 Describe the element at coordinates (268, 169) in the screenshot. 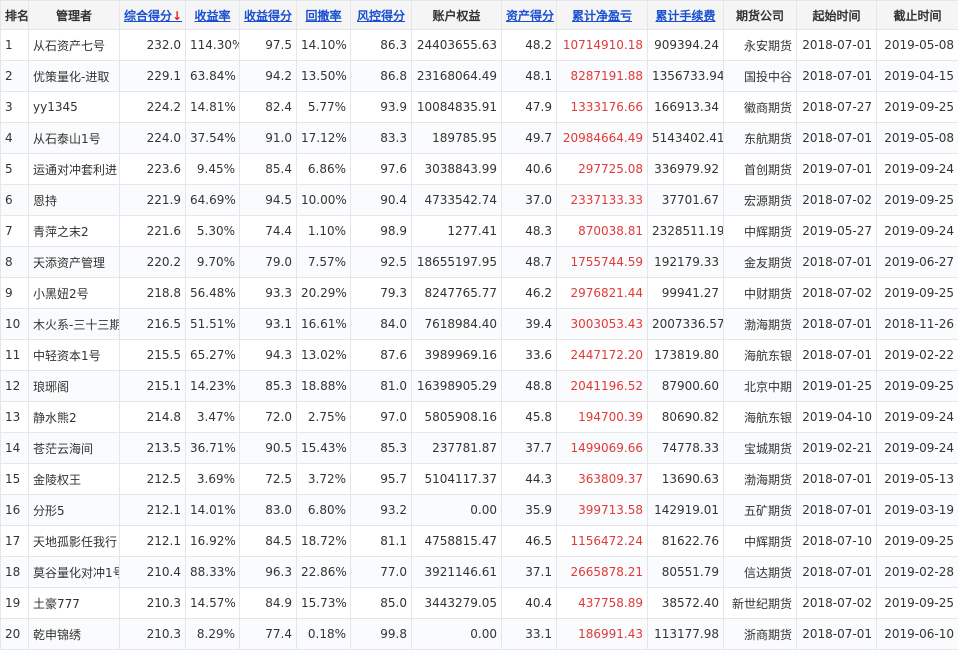

I see `cell-return-score: 85.4` at that location.